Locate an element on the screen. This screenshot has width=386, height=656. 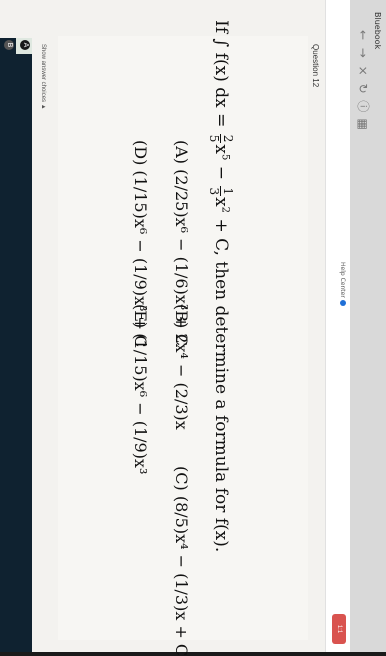
choice-letter: (A) is located at coordinates (181, 152).